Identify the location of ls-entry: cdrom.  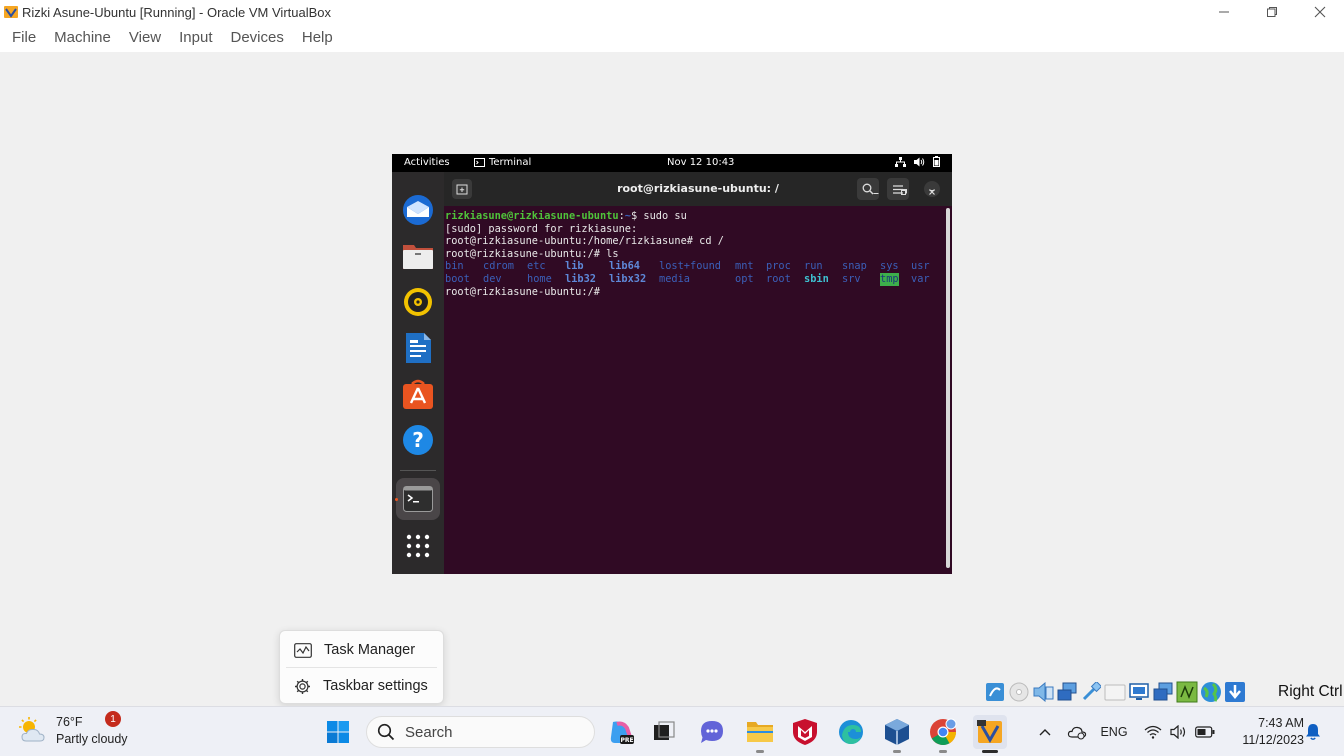
(498, 266).